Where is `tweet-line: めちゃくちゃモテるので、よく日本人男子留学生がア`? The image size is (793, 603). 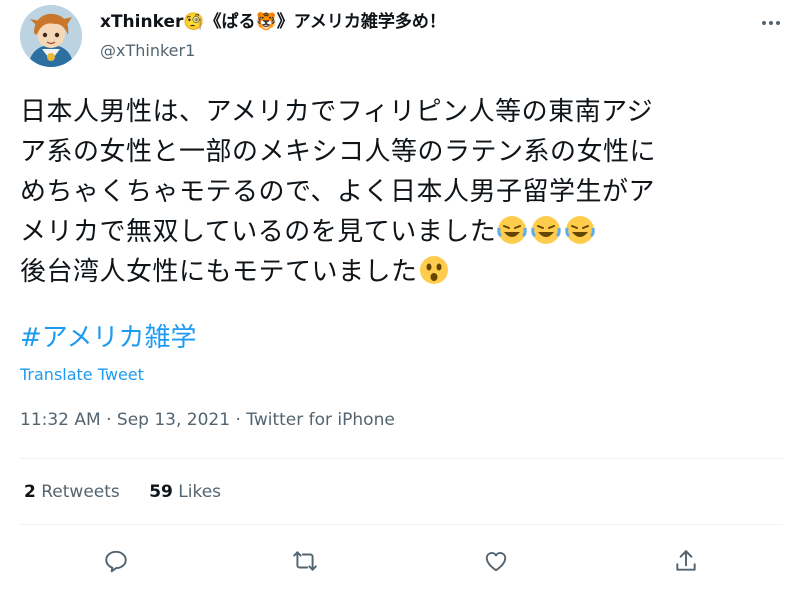 tweet-line: めちゃくちゃモテるので、よく日本人男子留学生がア is located at coordinates (337, 192).